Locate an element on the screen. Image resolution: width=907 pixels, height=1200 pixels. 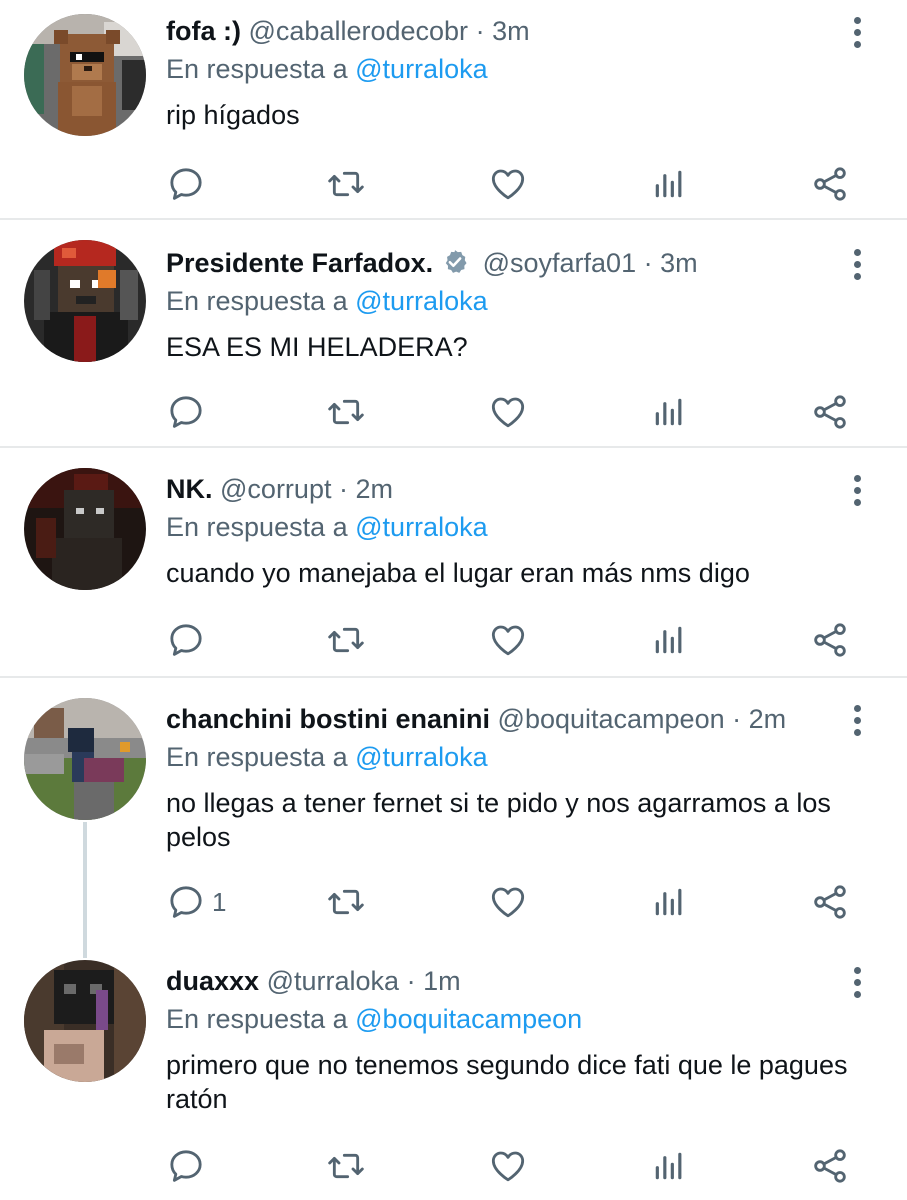
display-name: duaxxx is located at coordinates (212, 981).